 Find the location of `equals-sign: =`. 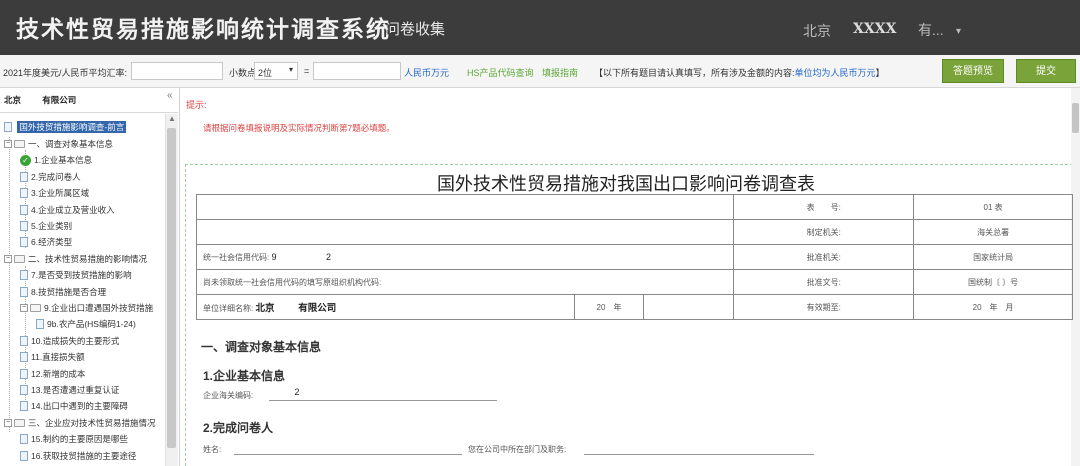

equals-sign: = is located at coordinates (307, 71).